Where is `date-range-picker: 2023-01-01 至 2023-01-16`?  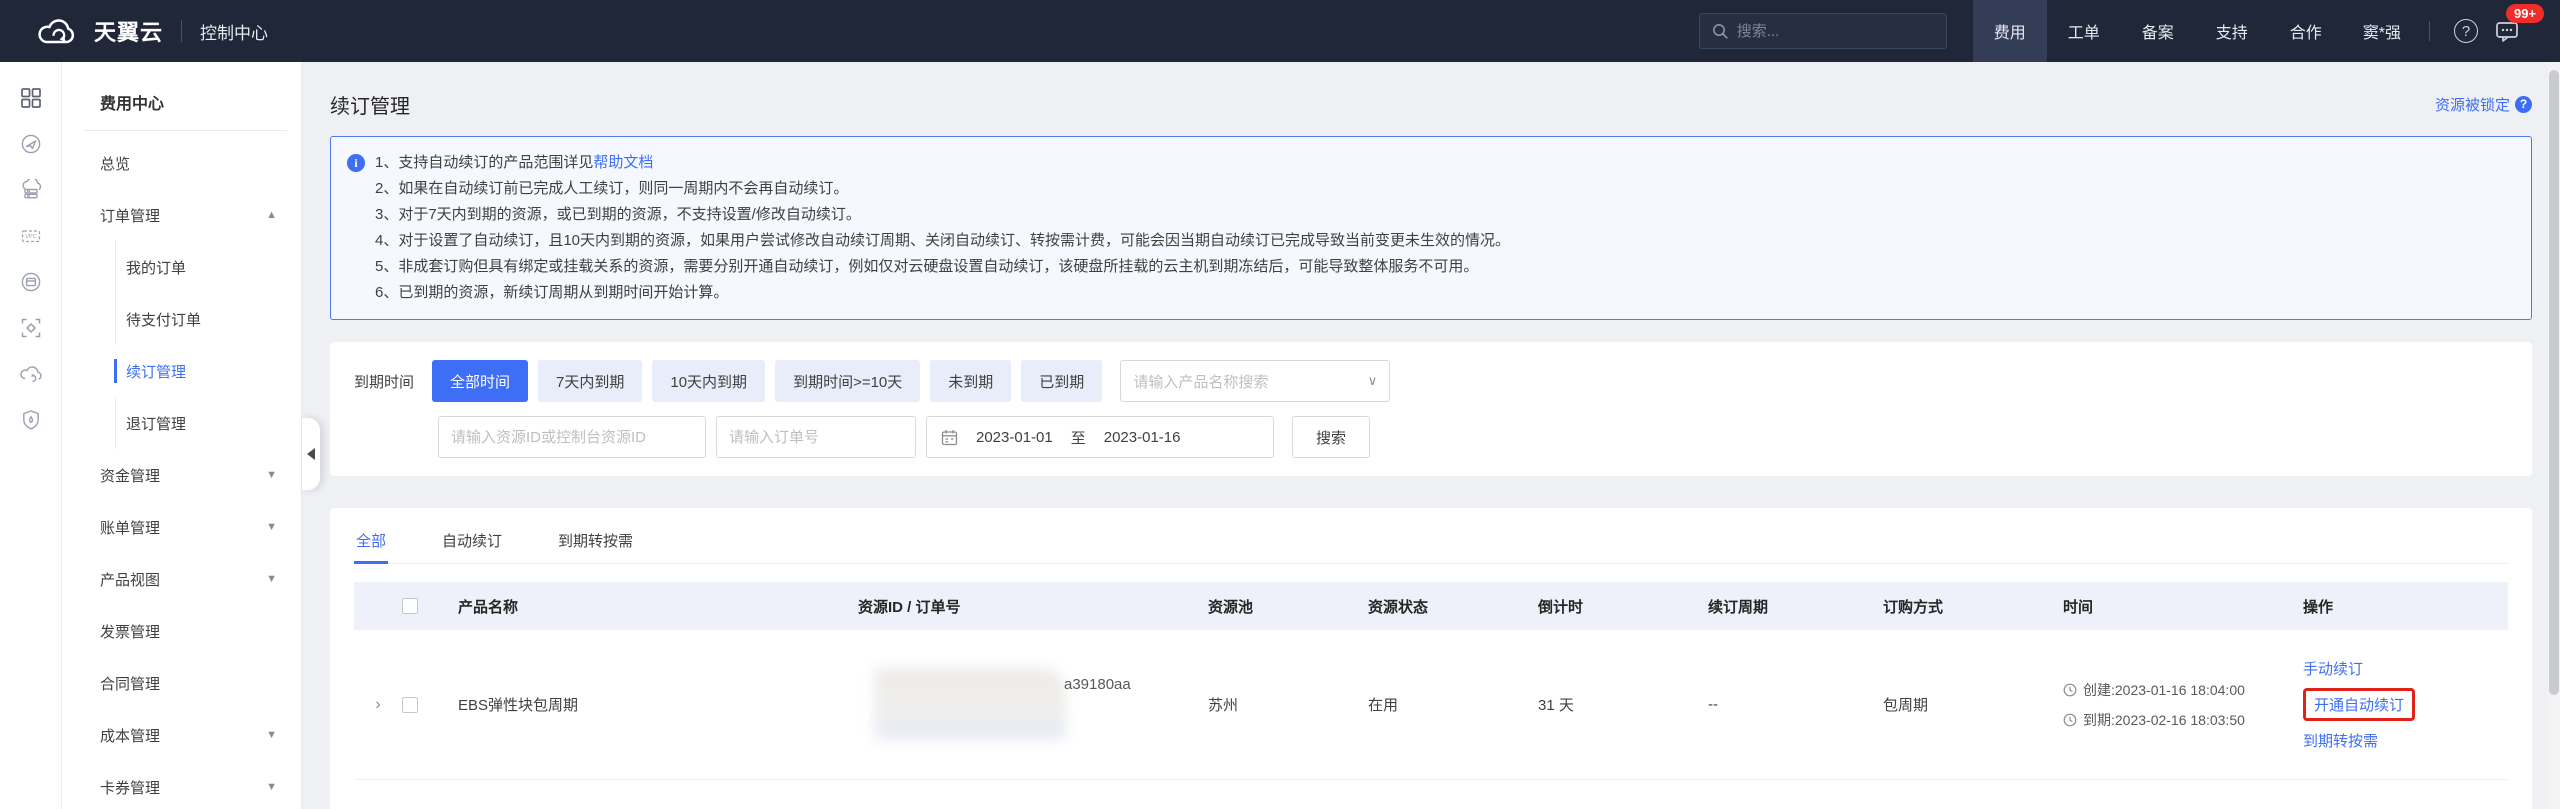
date-range-picker: 2023-01-01 至 2023-01-16 is located at coordinates (1100, 437).